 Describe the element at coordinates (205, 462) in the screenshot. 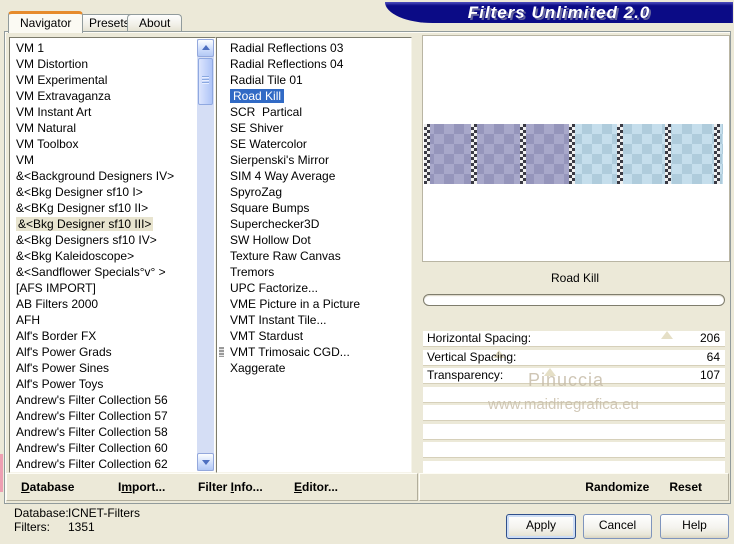

I see `scroll-down-icon` at that location.